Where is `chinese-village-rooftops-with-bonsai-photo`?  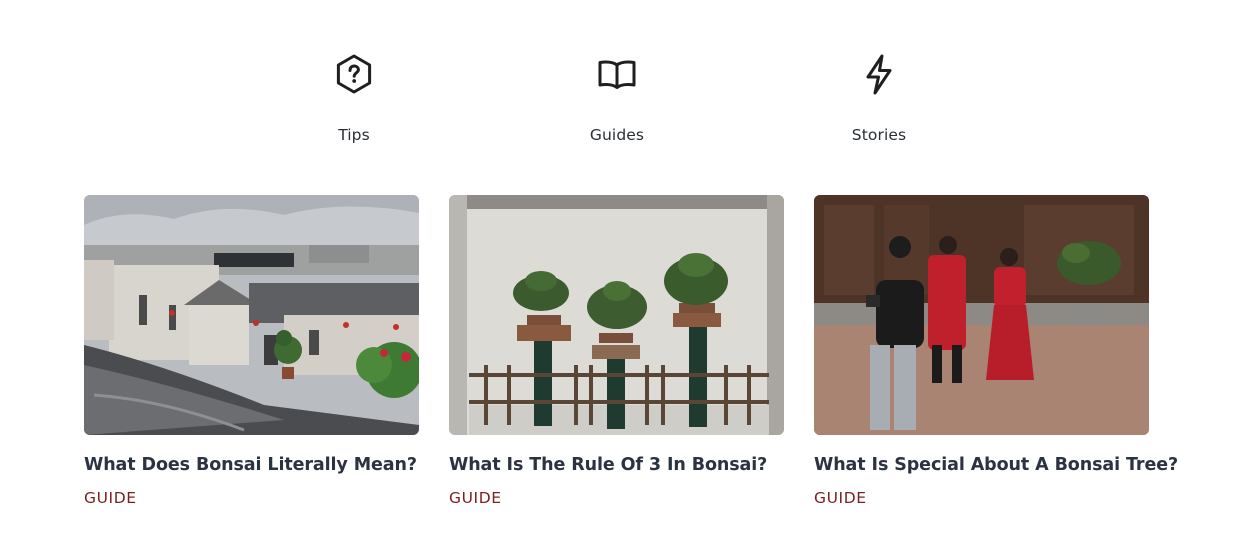 chinese-village-rooftops-with-bonsai-photo is located at coordinates (251, 315).